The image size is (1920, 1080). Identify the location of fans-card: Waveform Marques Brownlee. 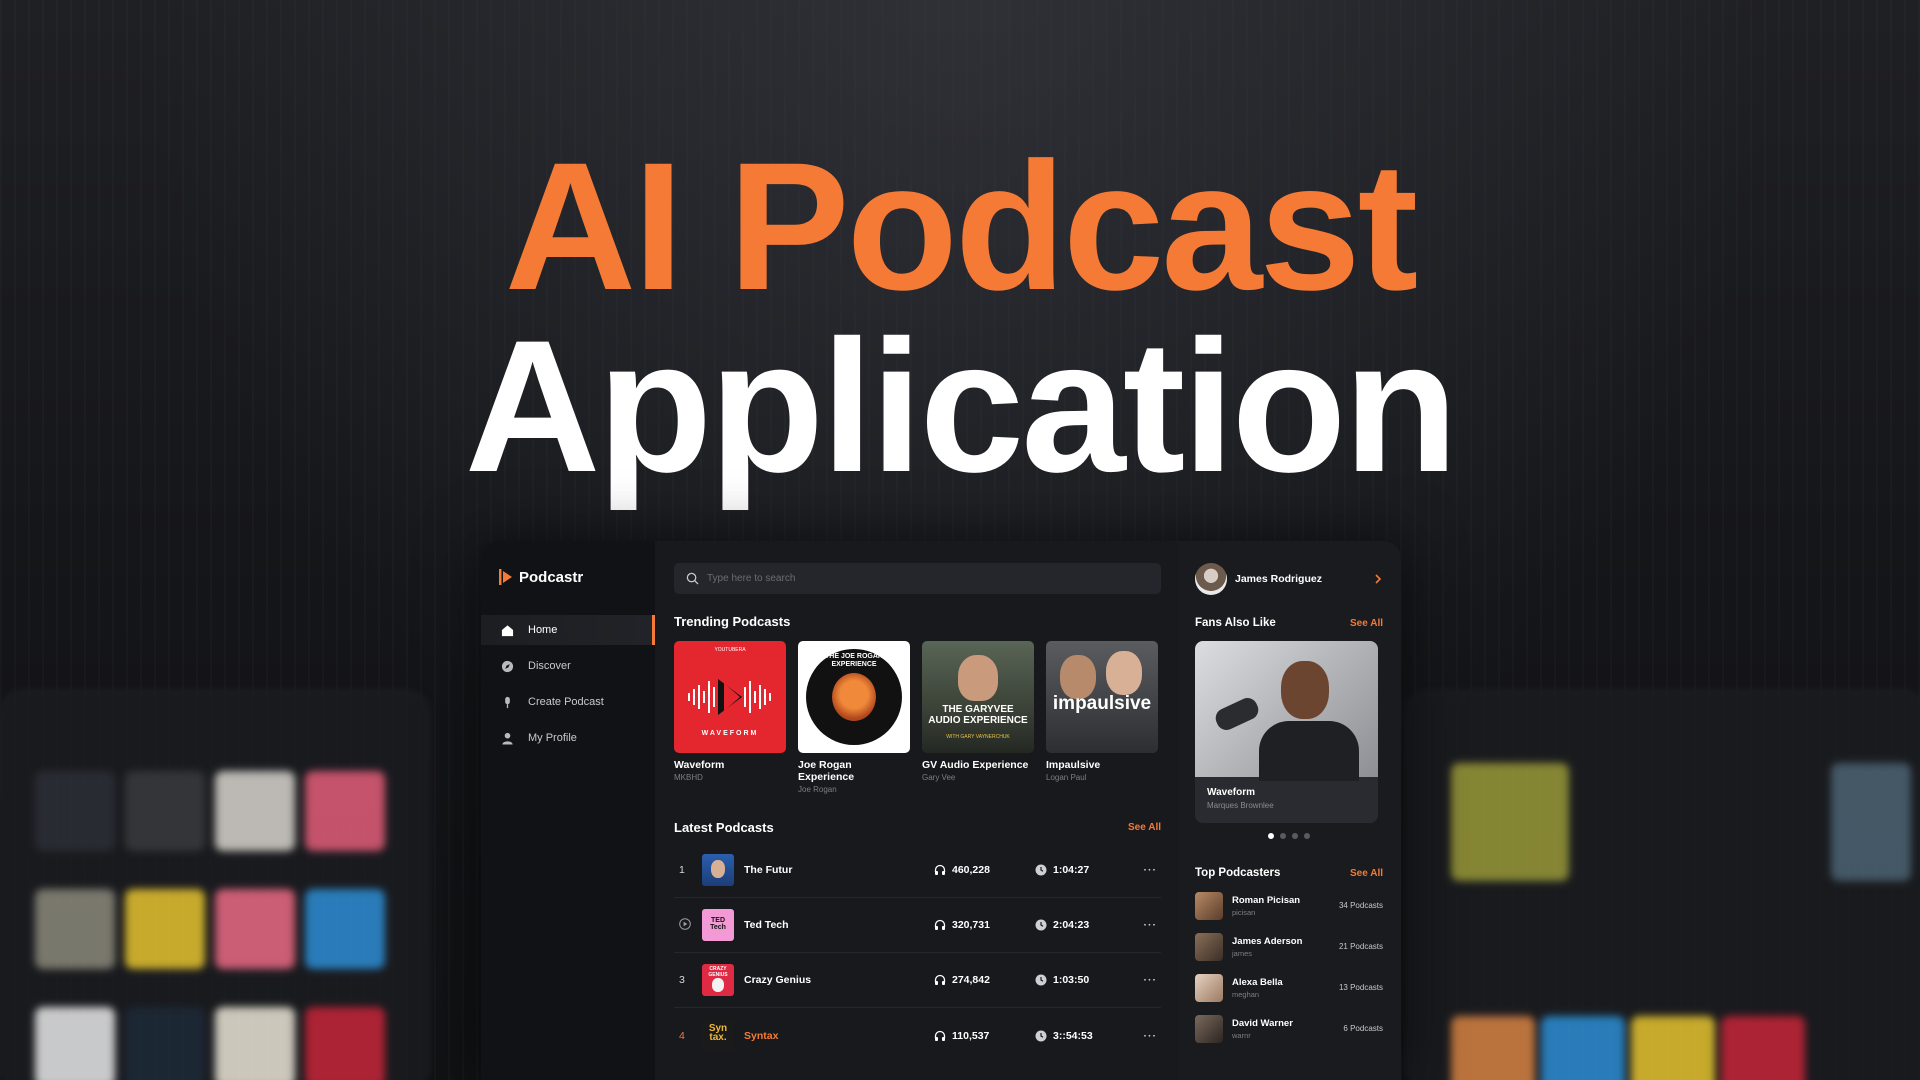
(1286, 732).